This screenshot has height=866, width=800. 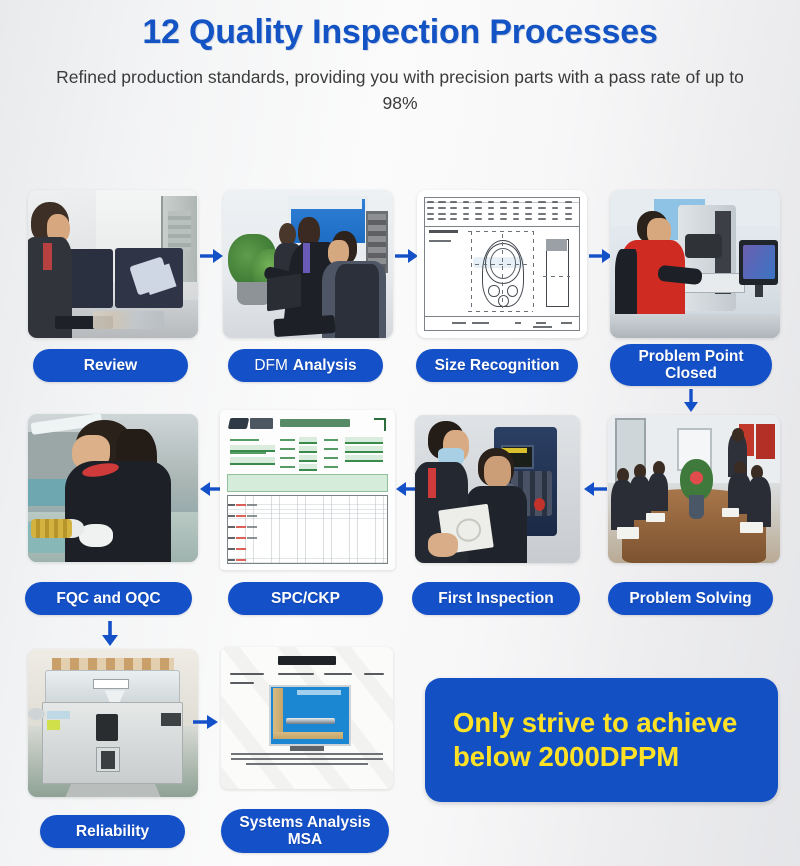 I want to click on arrow-review-to-dfm, so click(x=212, y=256).